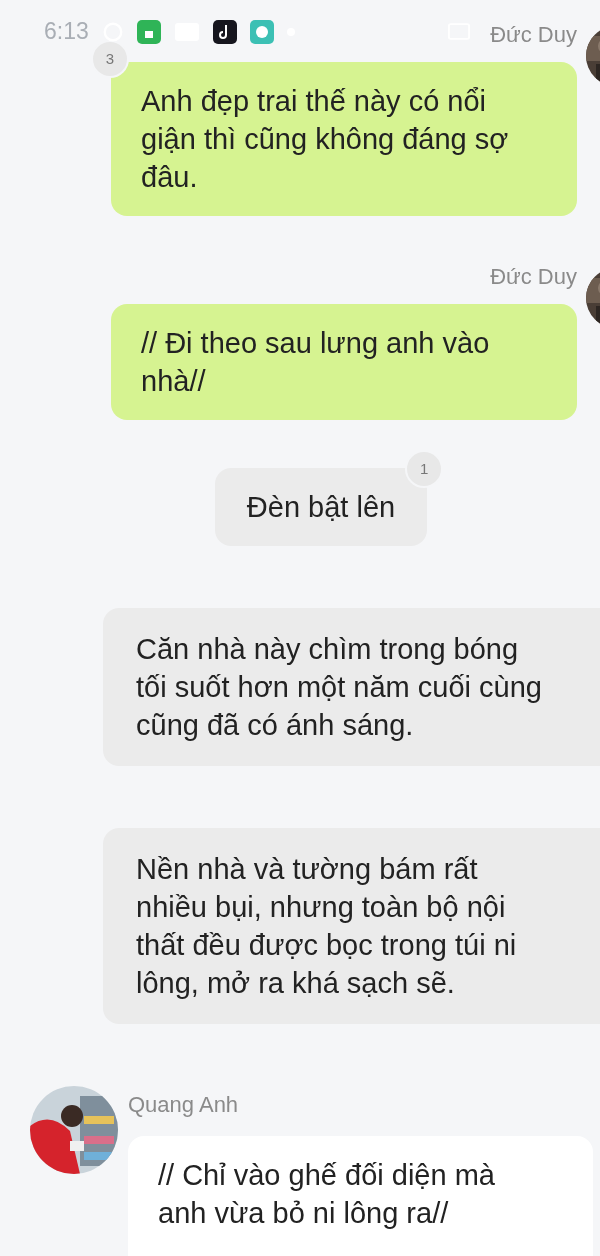 The height and width of the screenshot is (1256, 600). I want to click on music-app-icon, so click(224, 31).